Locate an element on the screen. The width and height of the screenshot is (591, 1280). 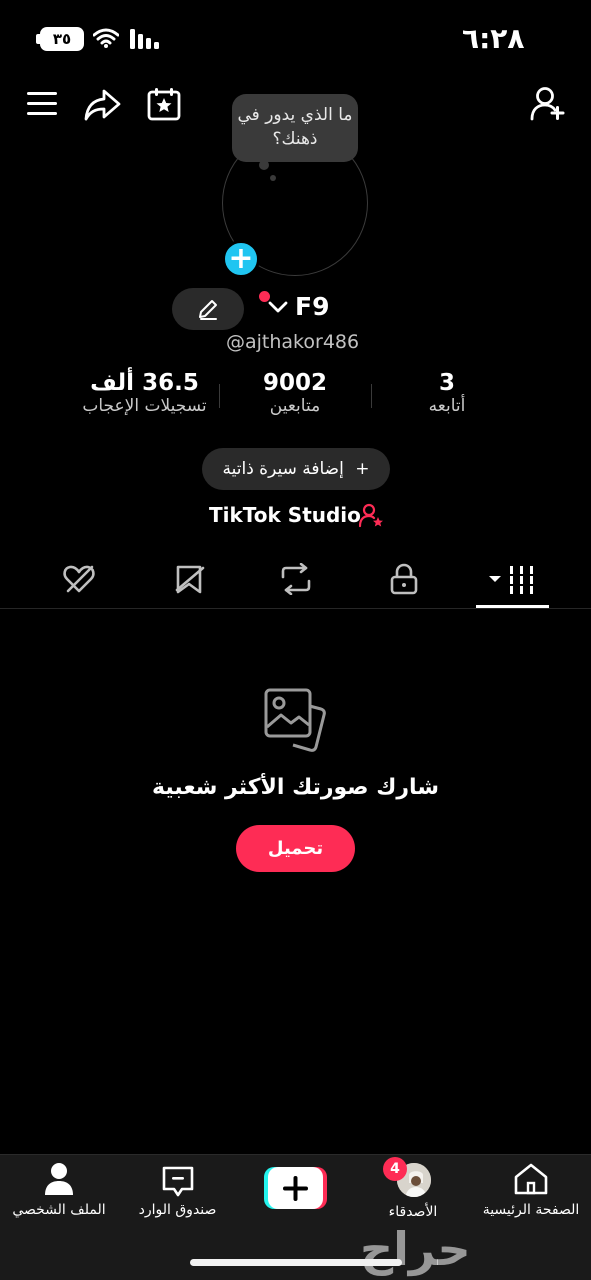
nav-home: الصفحة الرئيسية is located at coordinates (531, 1190).